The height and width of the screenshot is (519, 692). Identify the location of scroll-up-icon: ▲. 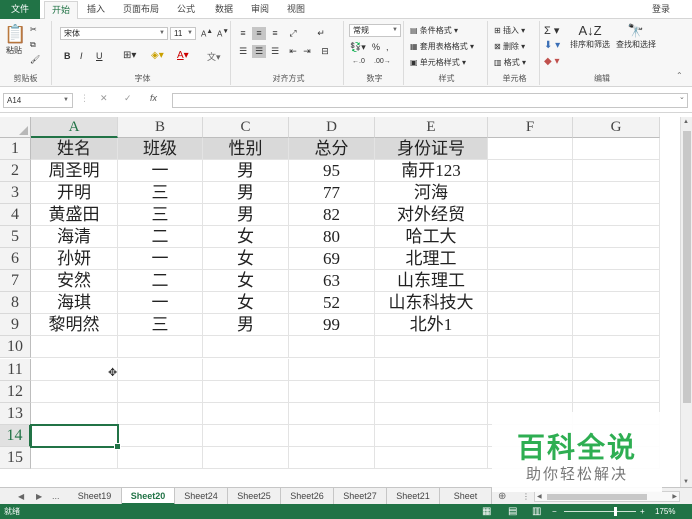
(686, 122).